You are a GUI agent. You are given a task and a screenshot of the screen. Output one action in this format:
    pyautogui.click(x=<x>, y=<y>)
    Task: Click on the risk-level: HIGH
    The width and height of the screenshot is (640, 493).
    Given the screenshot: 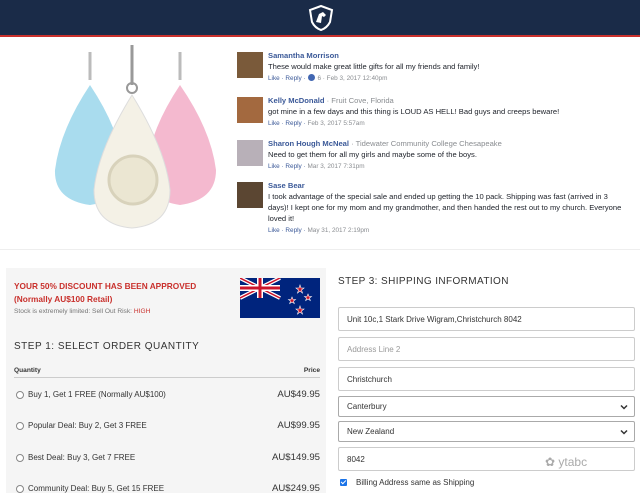 What is the action you would take?
    pyautogui.click(x=142, y=311)
    